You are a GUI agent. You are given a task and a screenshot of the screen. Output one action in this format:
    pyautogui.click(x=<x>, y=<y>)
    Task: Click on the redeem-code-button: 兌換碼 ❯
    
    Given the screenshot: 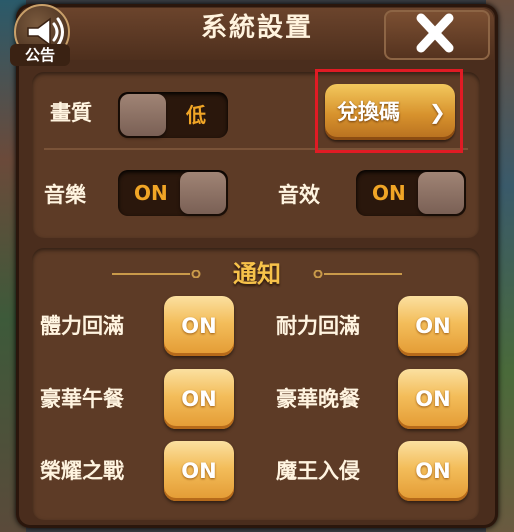 What is the action you would take?
    pyautogui.click(x=390, y=112)
    